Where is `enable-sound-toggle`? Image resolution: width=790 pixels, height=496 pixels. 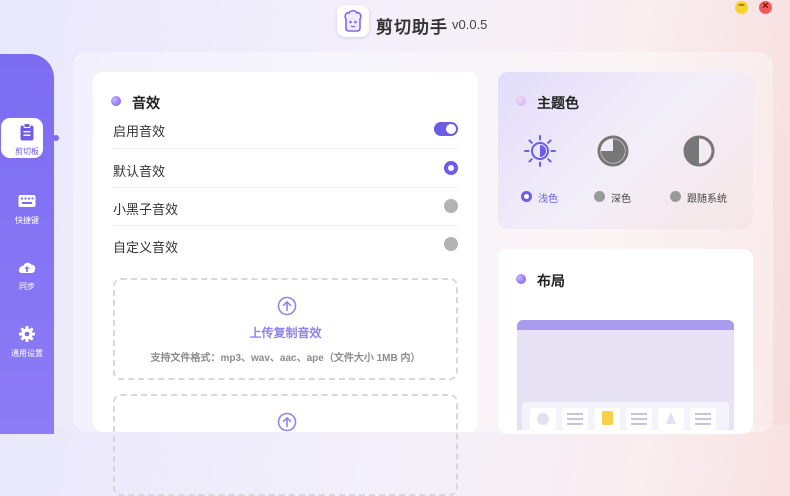 enable-sound-toggle is located at coordinates (446, 129).